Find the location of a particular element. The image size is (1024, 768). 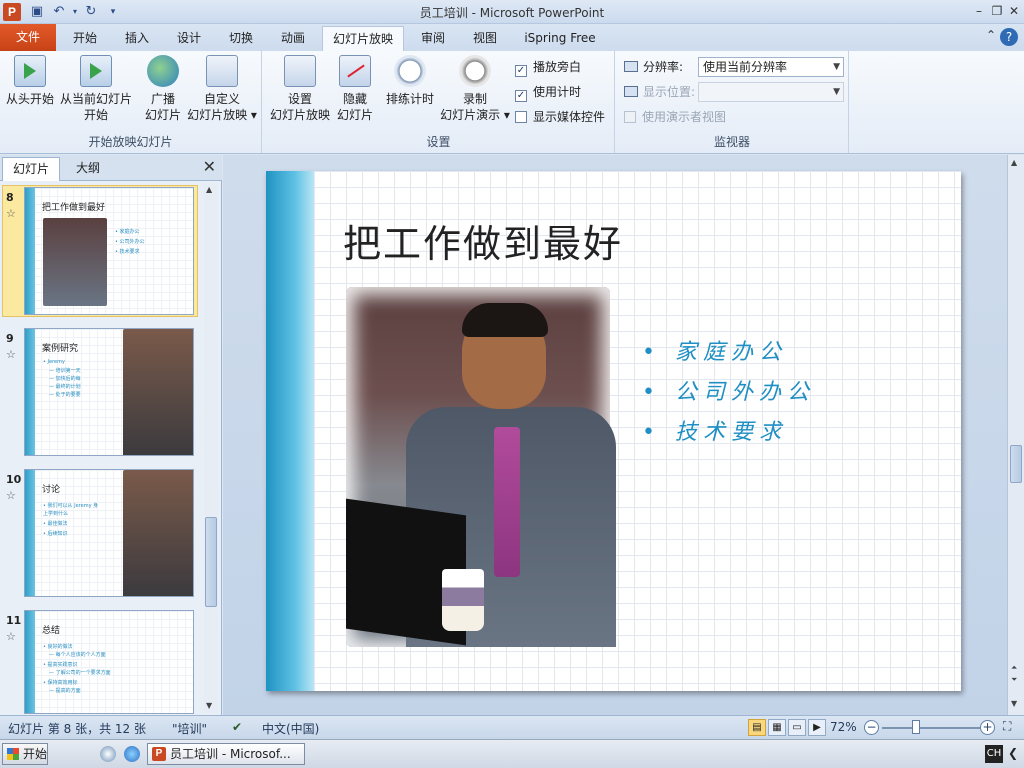

group-label-setup: 设置 is located at coordinates (438, 142).